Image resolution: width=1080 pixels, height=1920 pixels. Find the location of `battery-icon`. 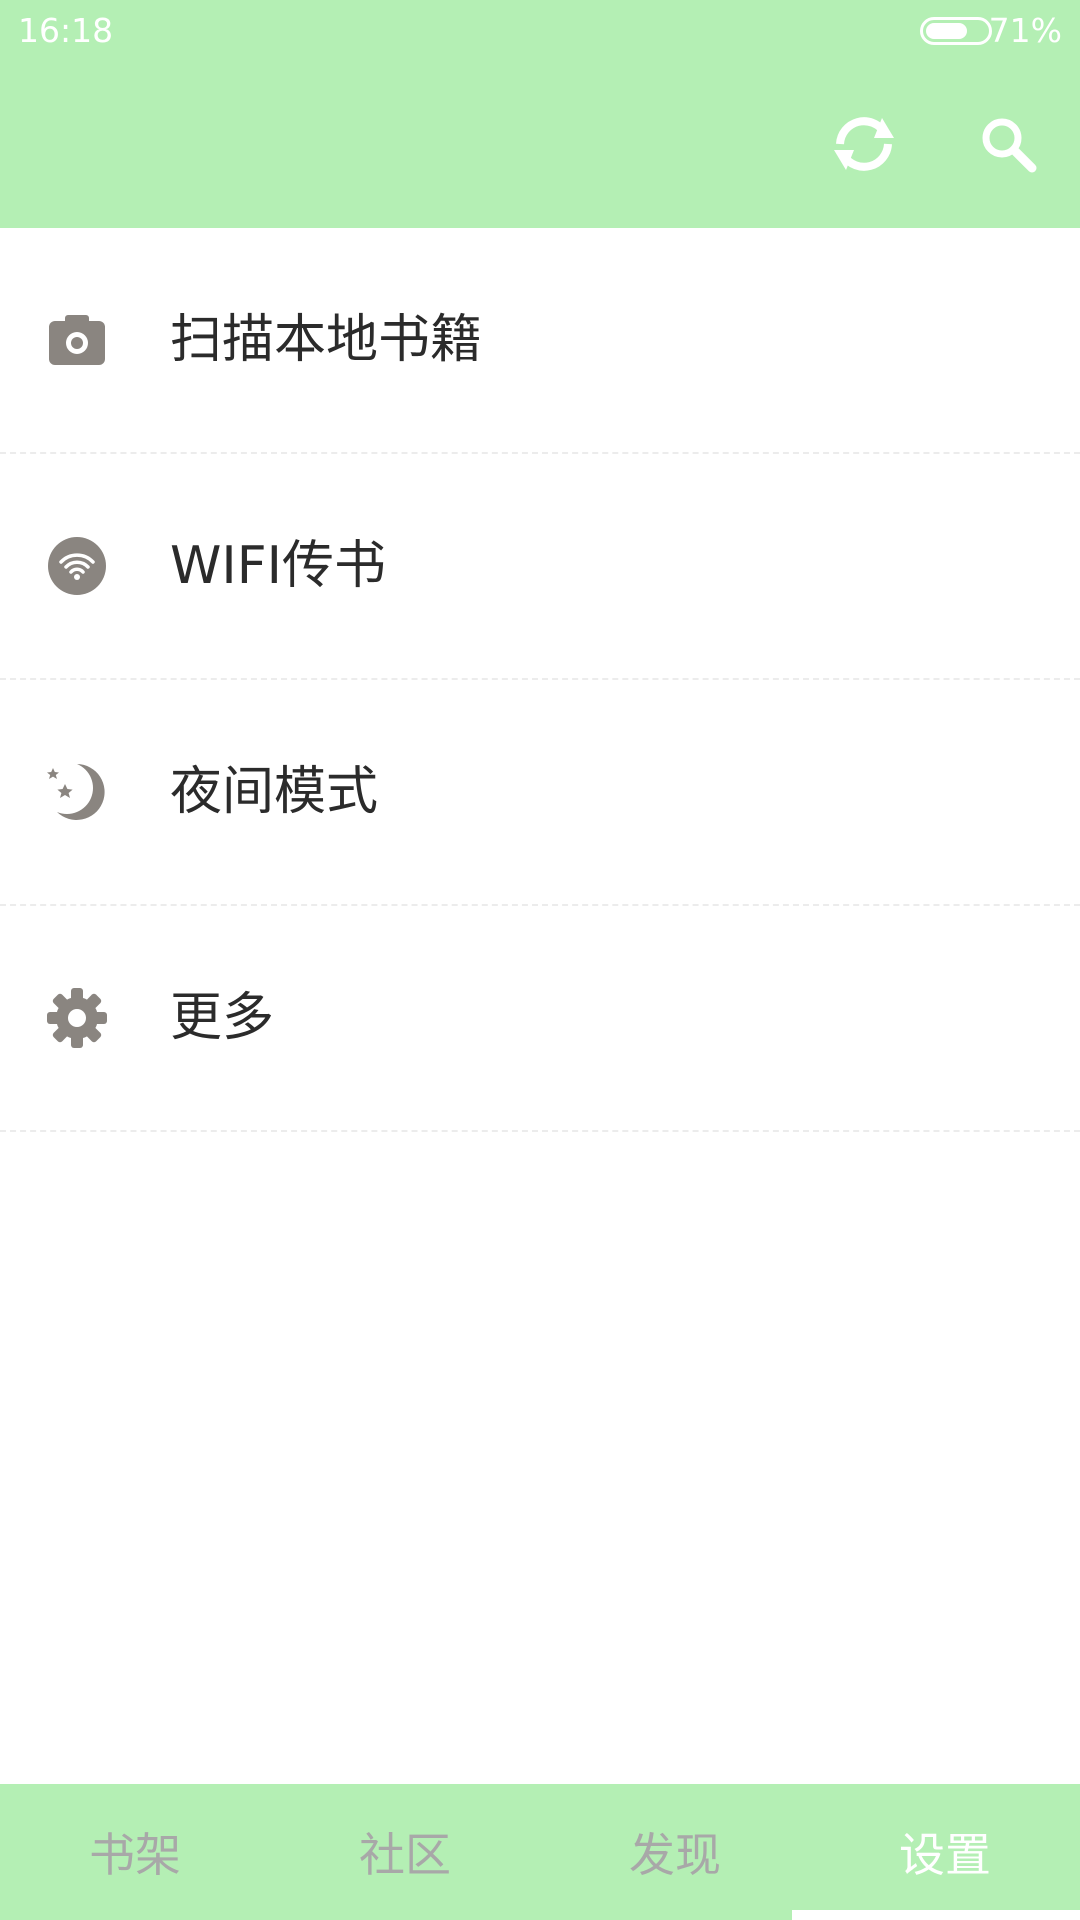

battery-icon is located at coordinates (956, 31).